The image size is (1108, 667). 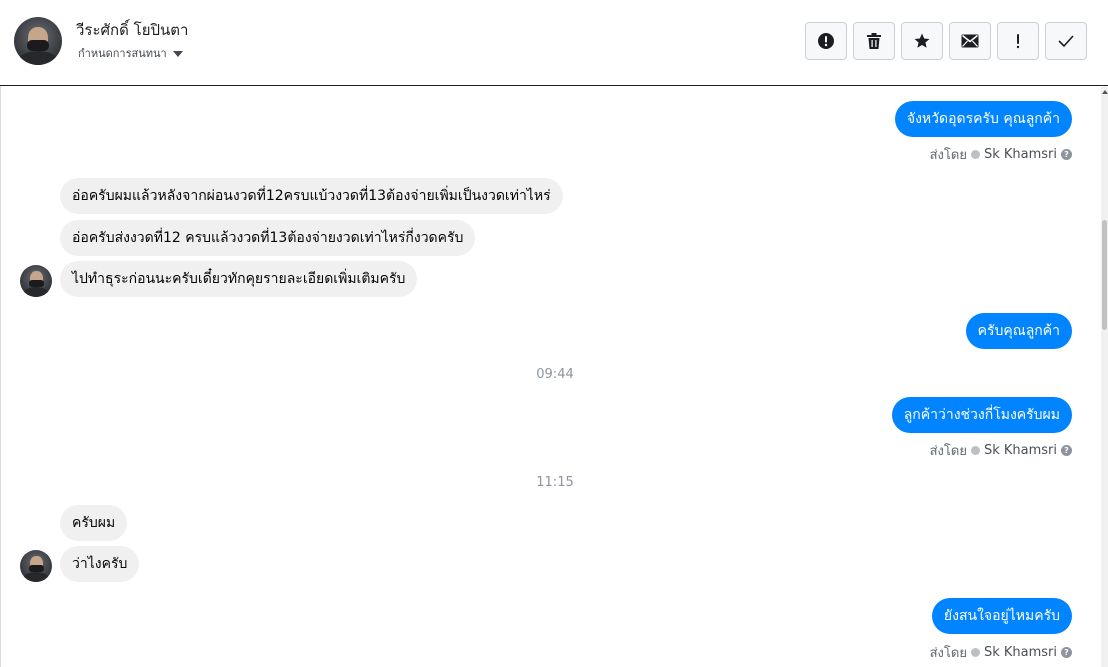 I want to click on delete-button, so click(x=874, y=41).